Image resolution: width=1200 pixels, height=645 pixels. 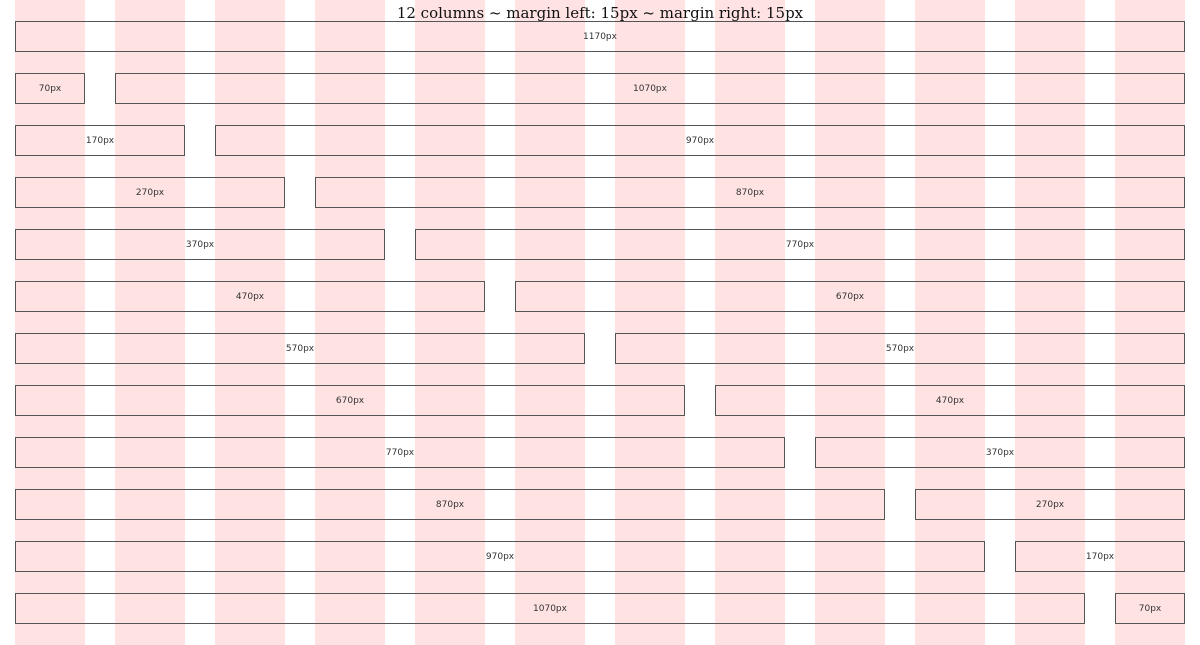 I want to click on grid-box: 1170px, so click(x=600, y=36).